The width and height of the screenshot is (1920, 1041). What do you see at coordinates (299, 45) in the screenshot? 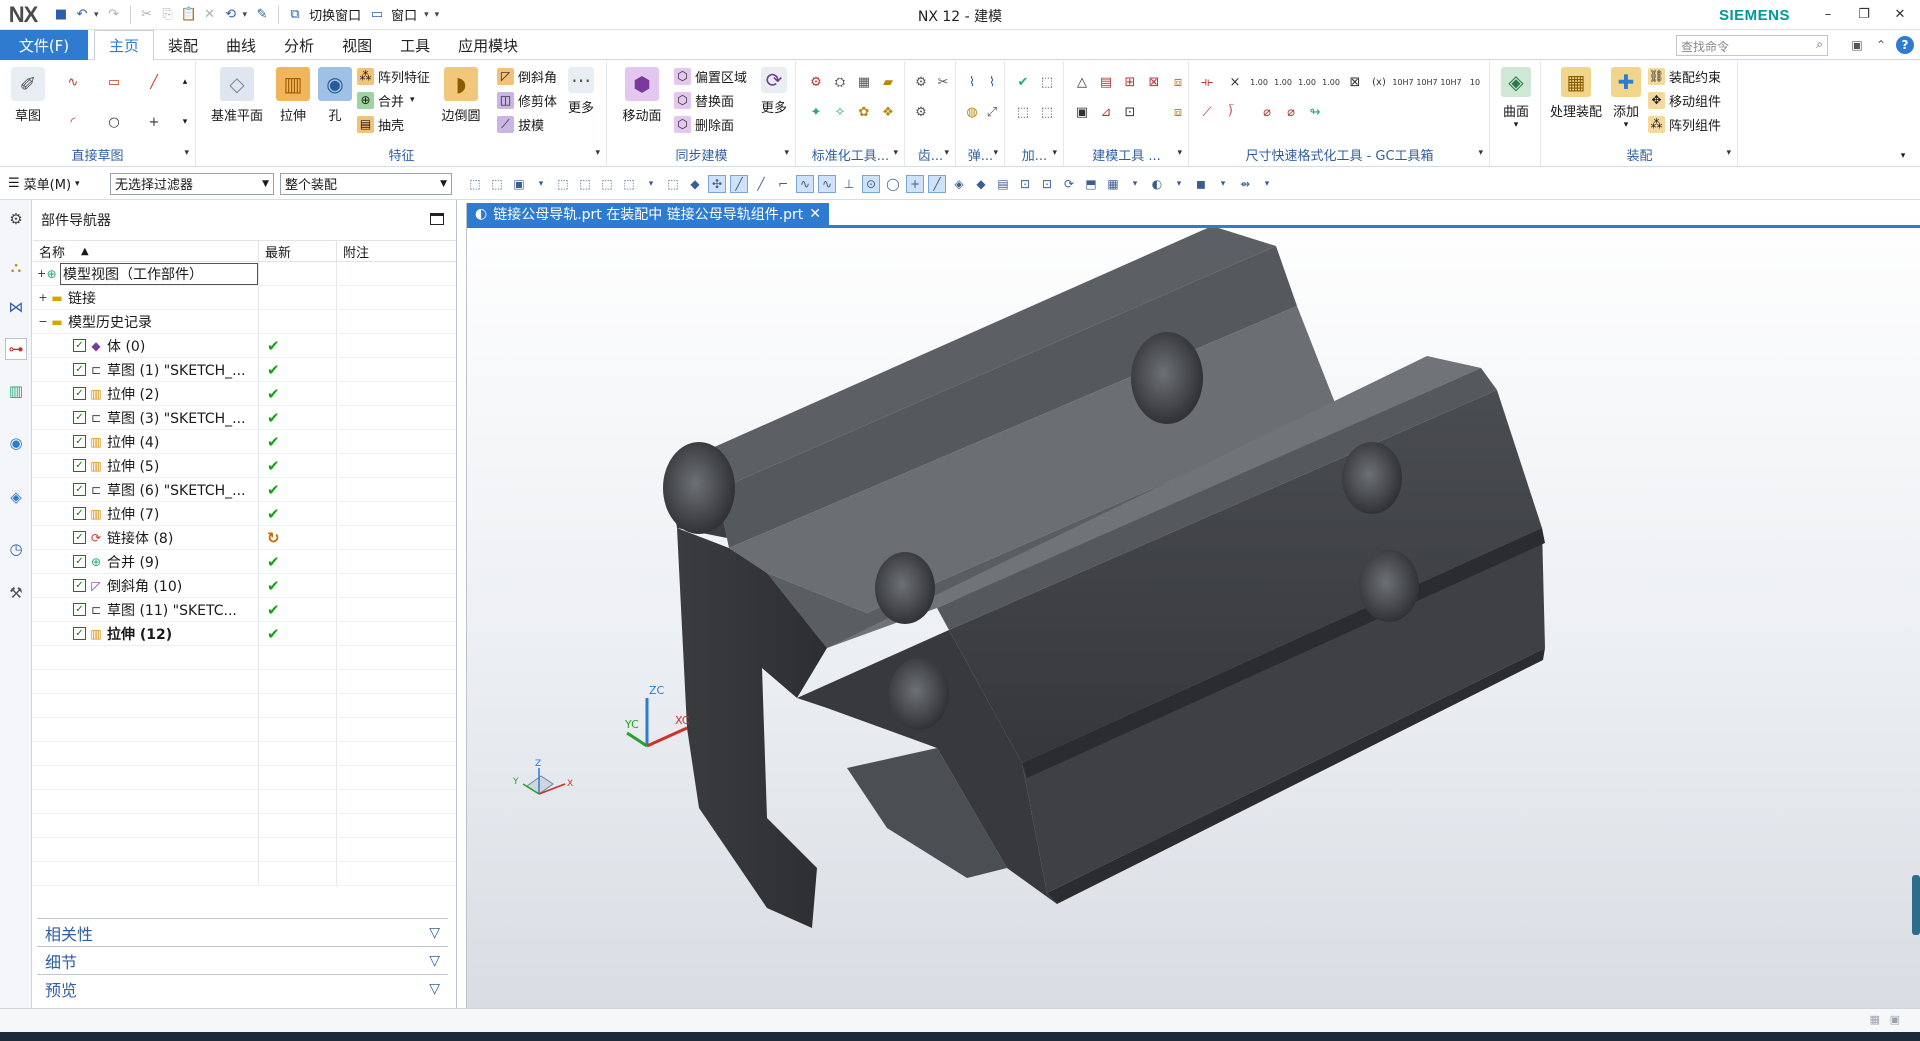
I see `tab-analysis: 分析` at bounding box center [299, 45].